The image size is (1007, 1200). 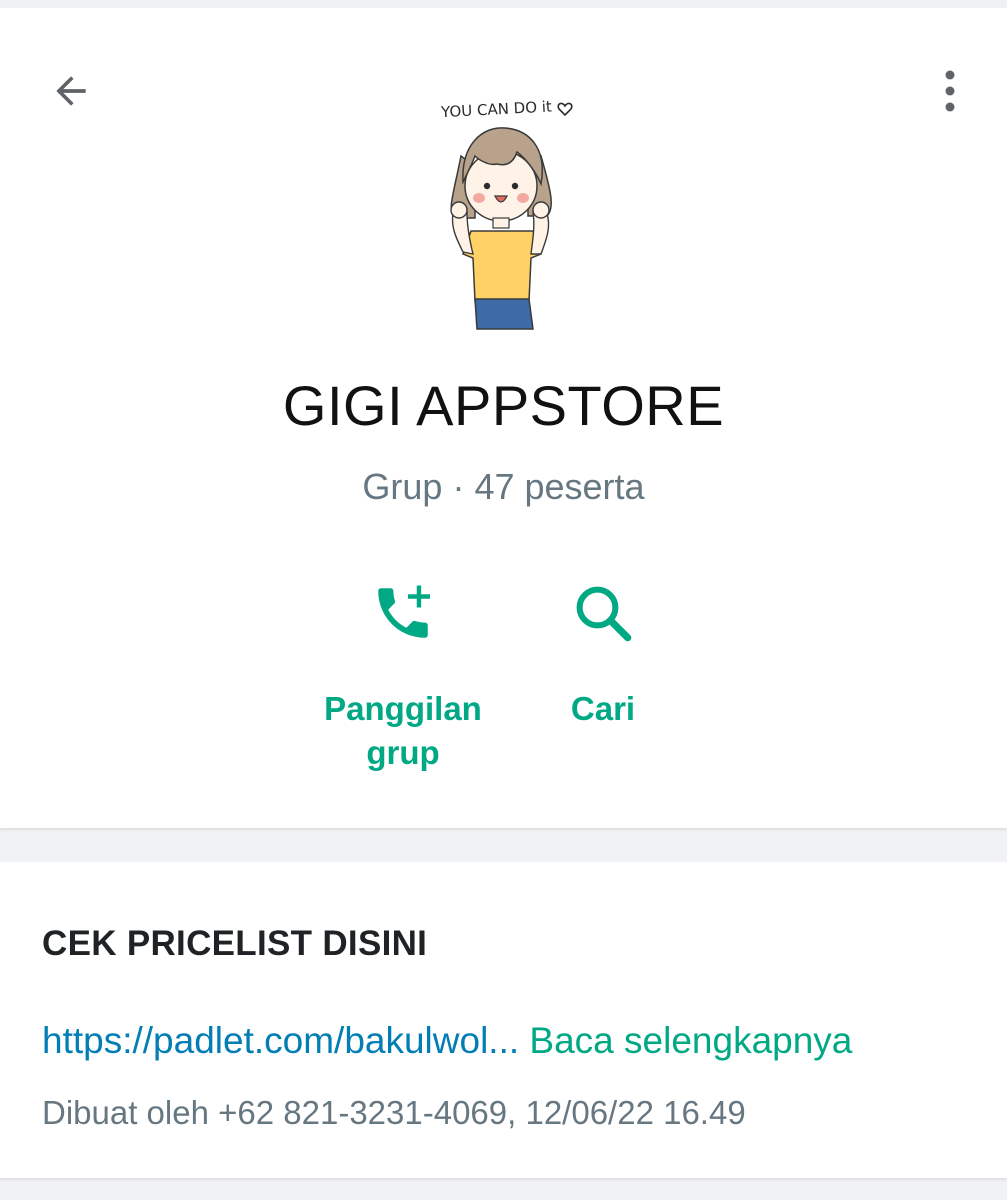 What do you see at coordinates (496, 109) in the screenshot?
I see `avatar-sticker-text: YOU CAN DO it` at bounding box center [496, 109].